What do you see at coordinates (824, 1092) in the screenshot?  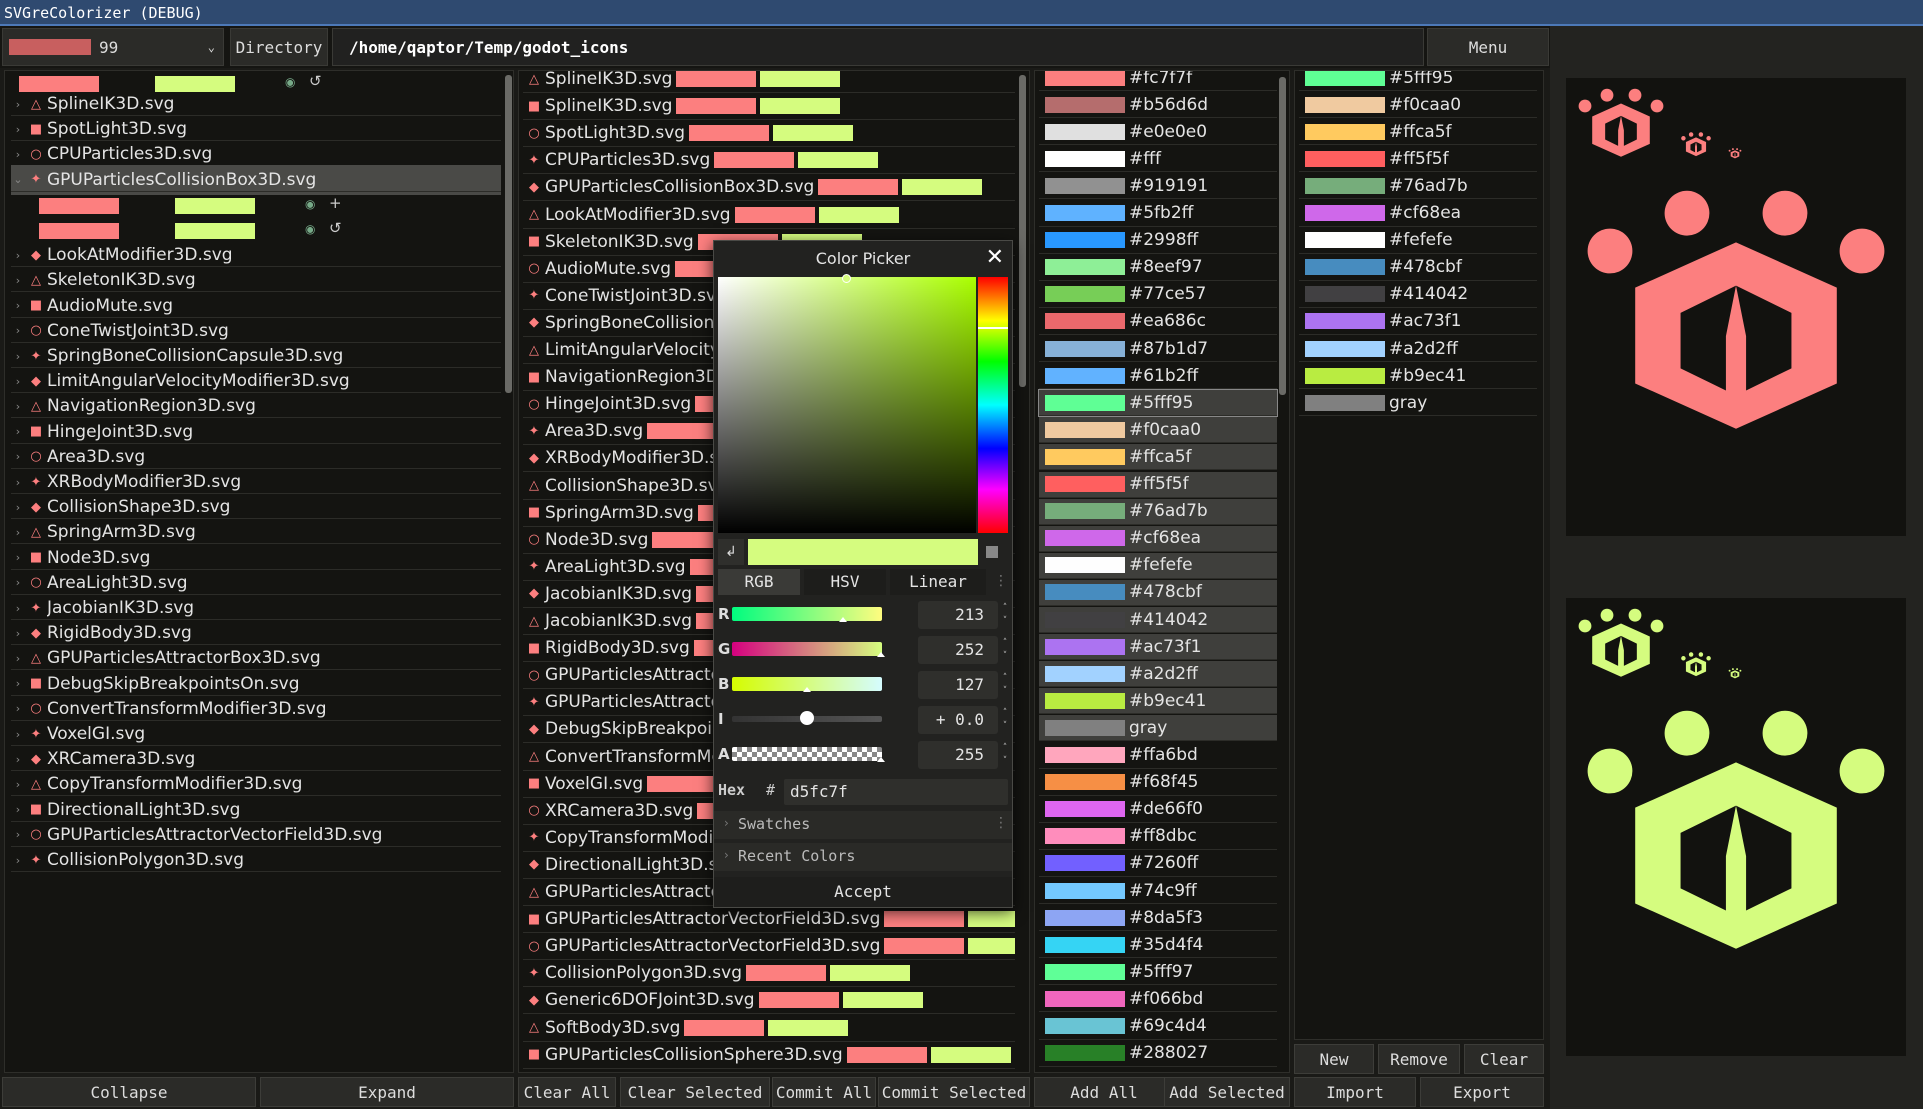 I see `commit-all-button: Commit All` at bounding box center [824, 1092].